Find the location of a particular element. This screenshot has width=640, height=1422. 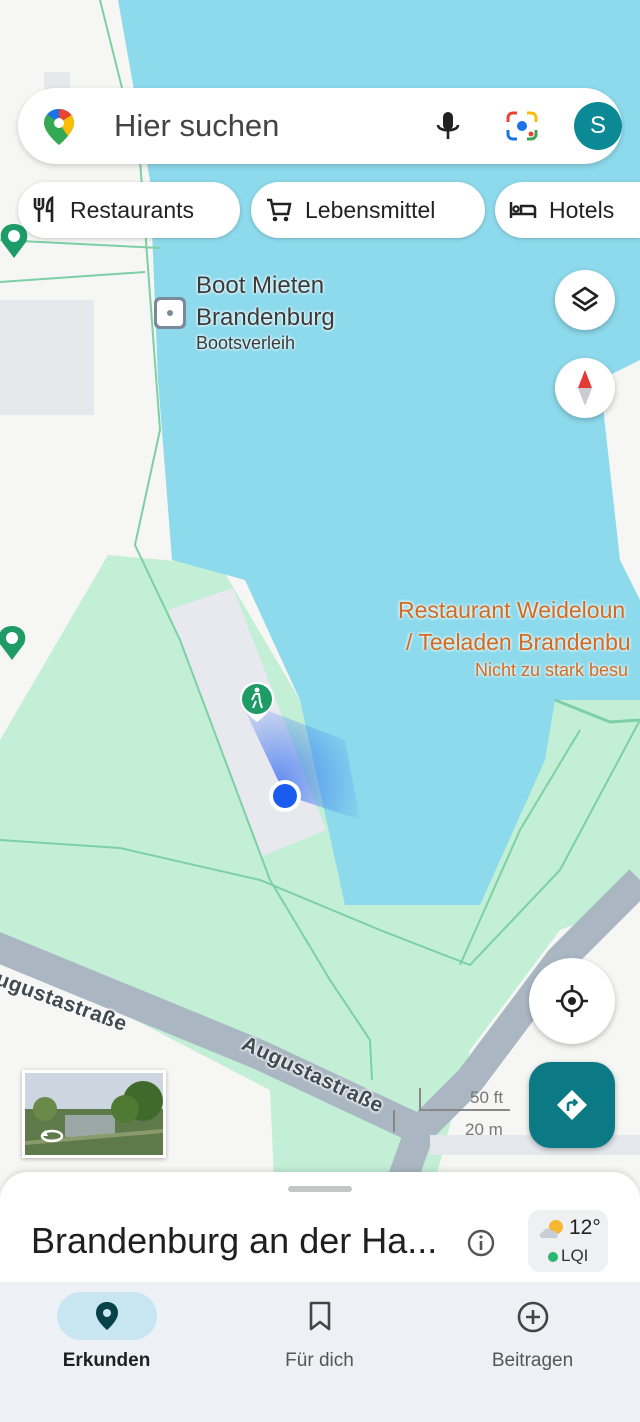

bottom-sheet: Brandenburg an der Ha... 12° LQI is located at coordinates (320, 1227).